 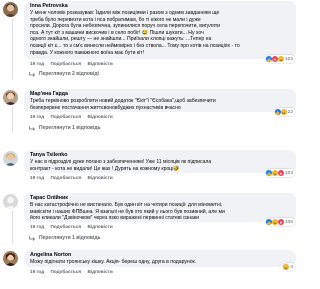 I want to click on reaction-summary: 👍 😆 ♥ 103, so click(x=280, y=173).